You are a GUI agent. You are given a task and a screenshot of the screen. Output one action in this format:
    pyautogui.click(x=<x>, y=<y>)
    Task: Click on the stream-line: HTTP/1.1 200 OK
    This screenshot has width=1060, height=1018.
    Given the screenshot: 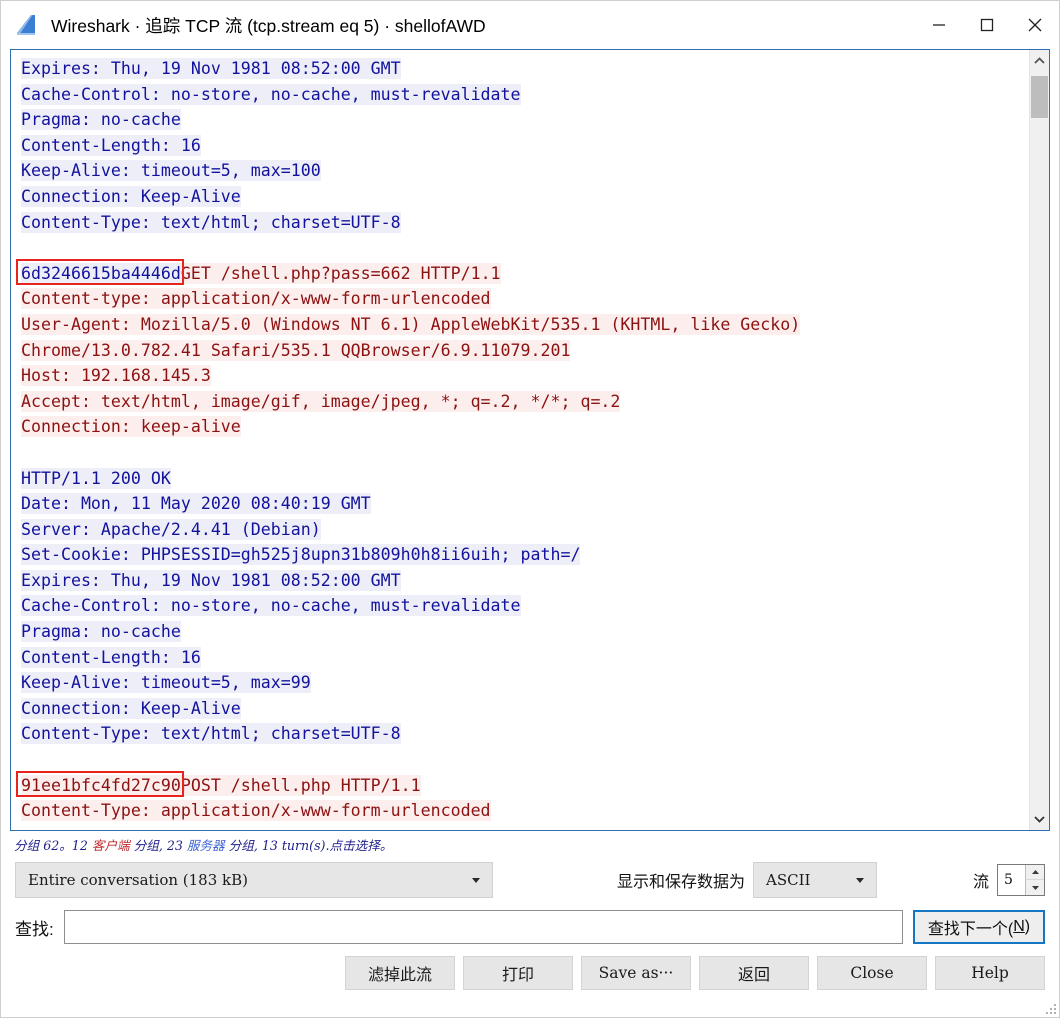 What is the action you would take?
    pyautogui.click(x=524, y=479)
    